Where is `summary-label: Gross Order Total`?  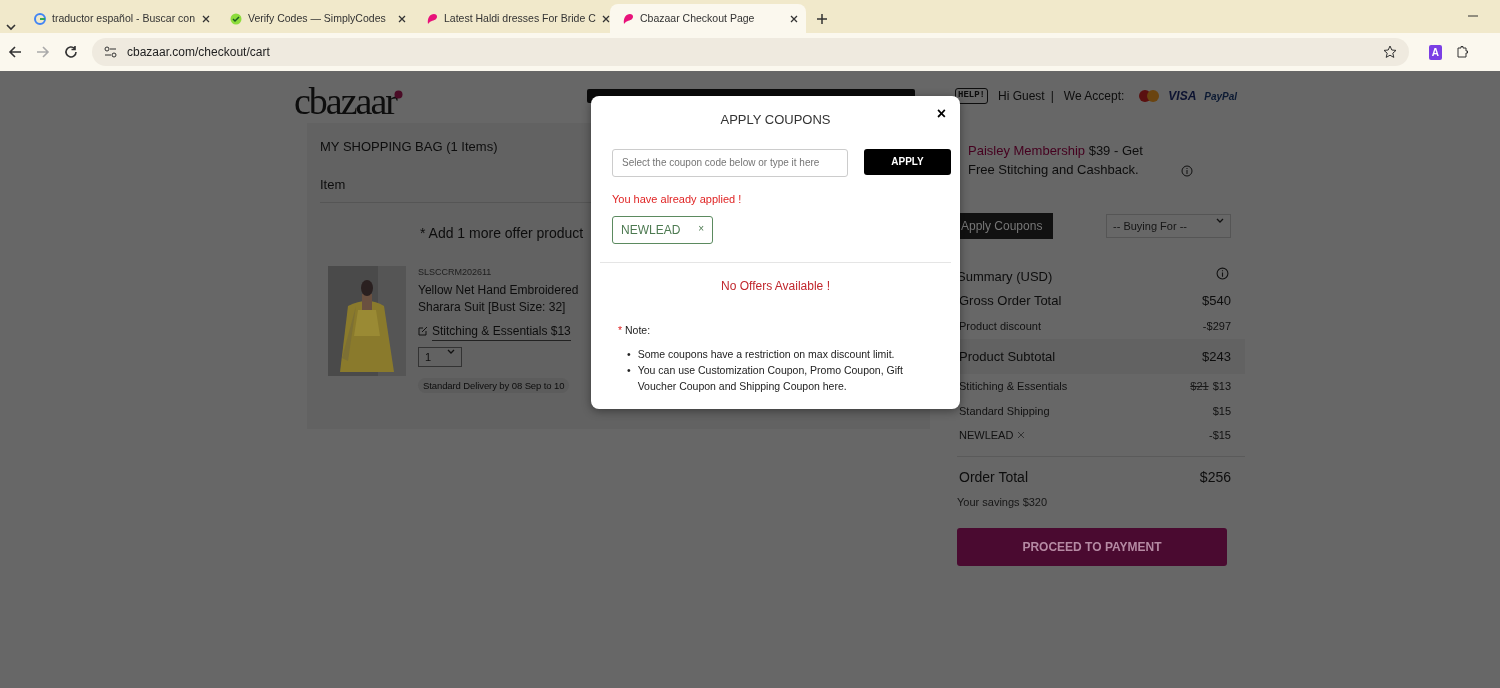 summary-label: Gross Order Total is located at coordinates (1010, 300).